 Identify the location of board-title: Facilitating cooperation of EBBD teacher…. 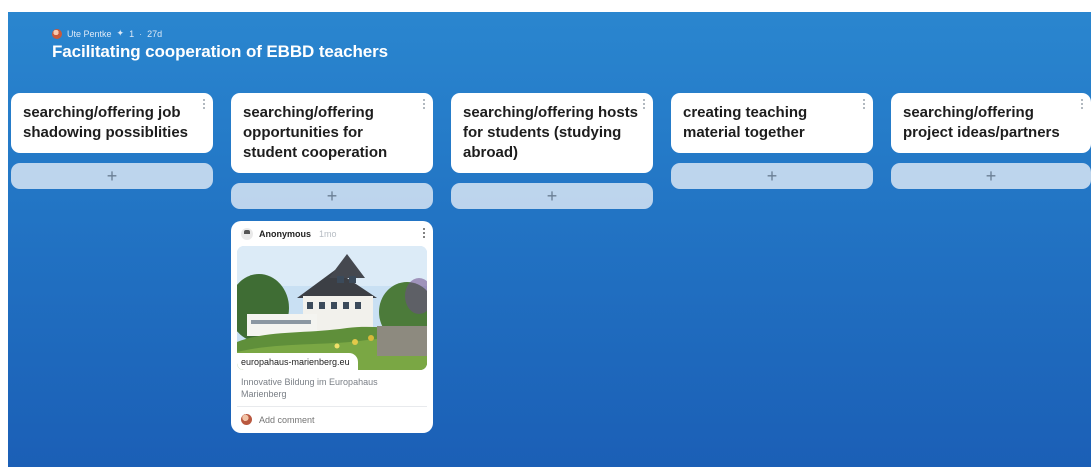
(220, 51).